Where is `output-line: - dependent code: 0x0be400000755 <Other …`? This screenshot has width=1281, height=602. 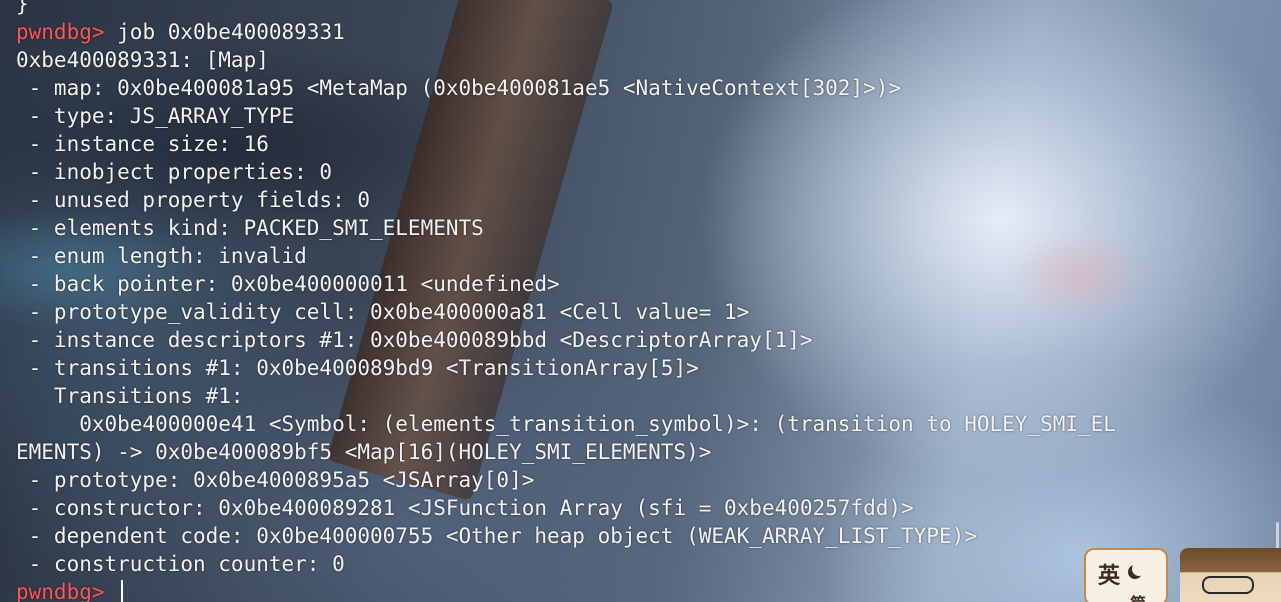 output-line: - dependent code: 0x0be400000755 <Other … is located at coordinates (496, 536).